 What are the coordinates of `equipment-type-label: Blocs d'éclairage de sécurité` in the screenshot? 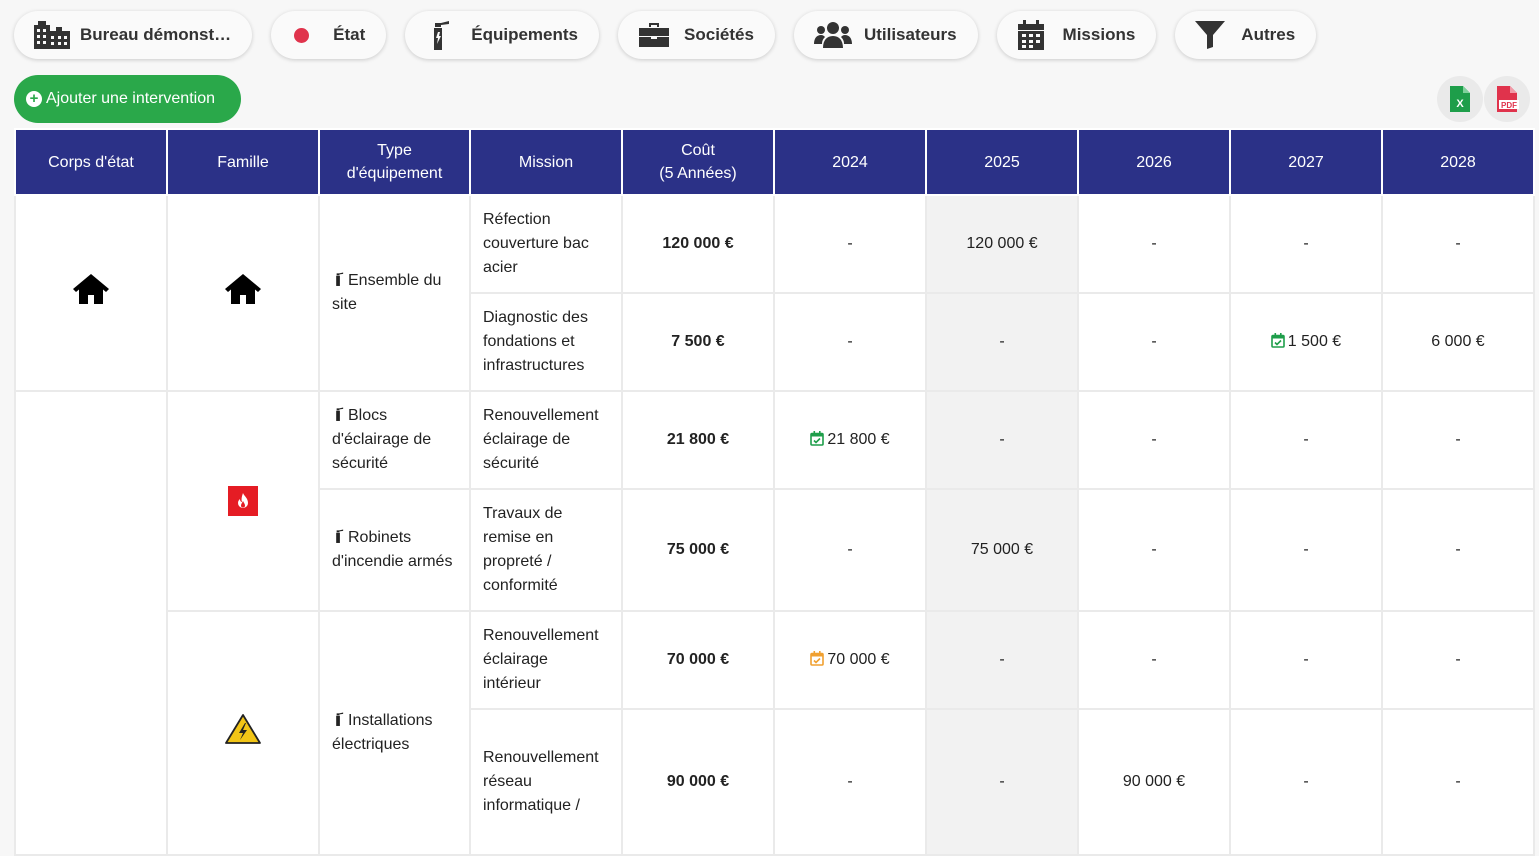 It's located at (382, 439).